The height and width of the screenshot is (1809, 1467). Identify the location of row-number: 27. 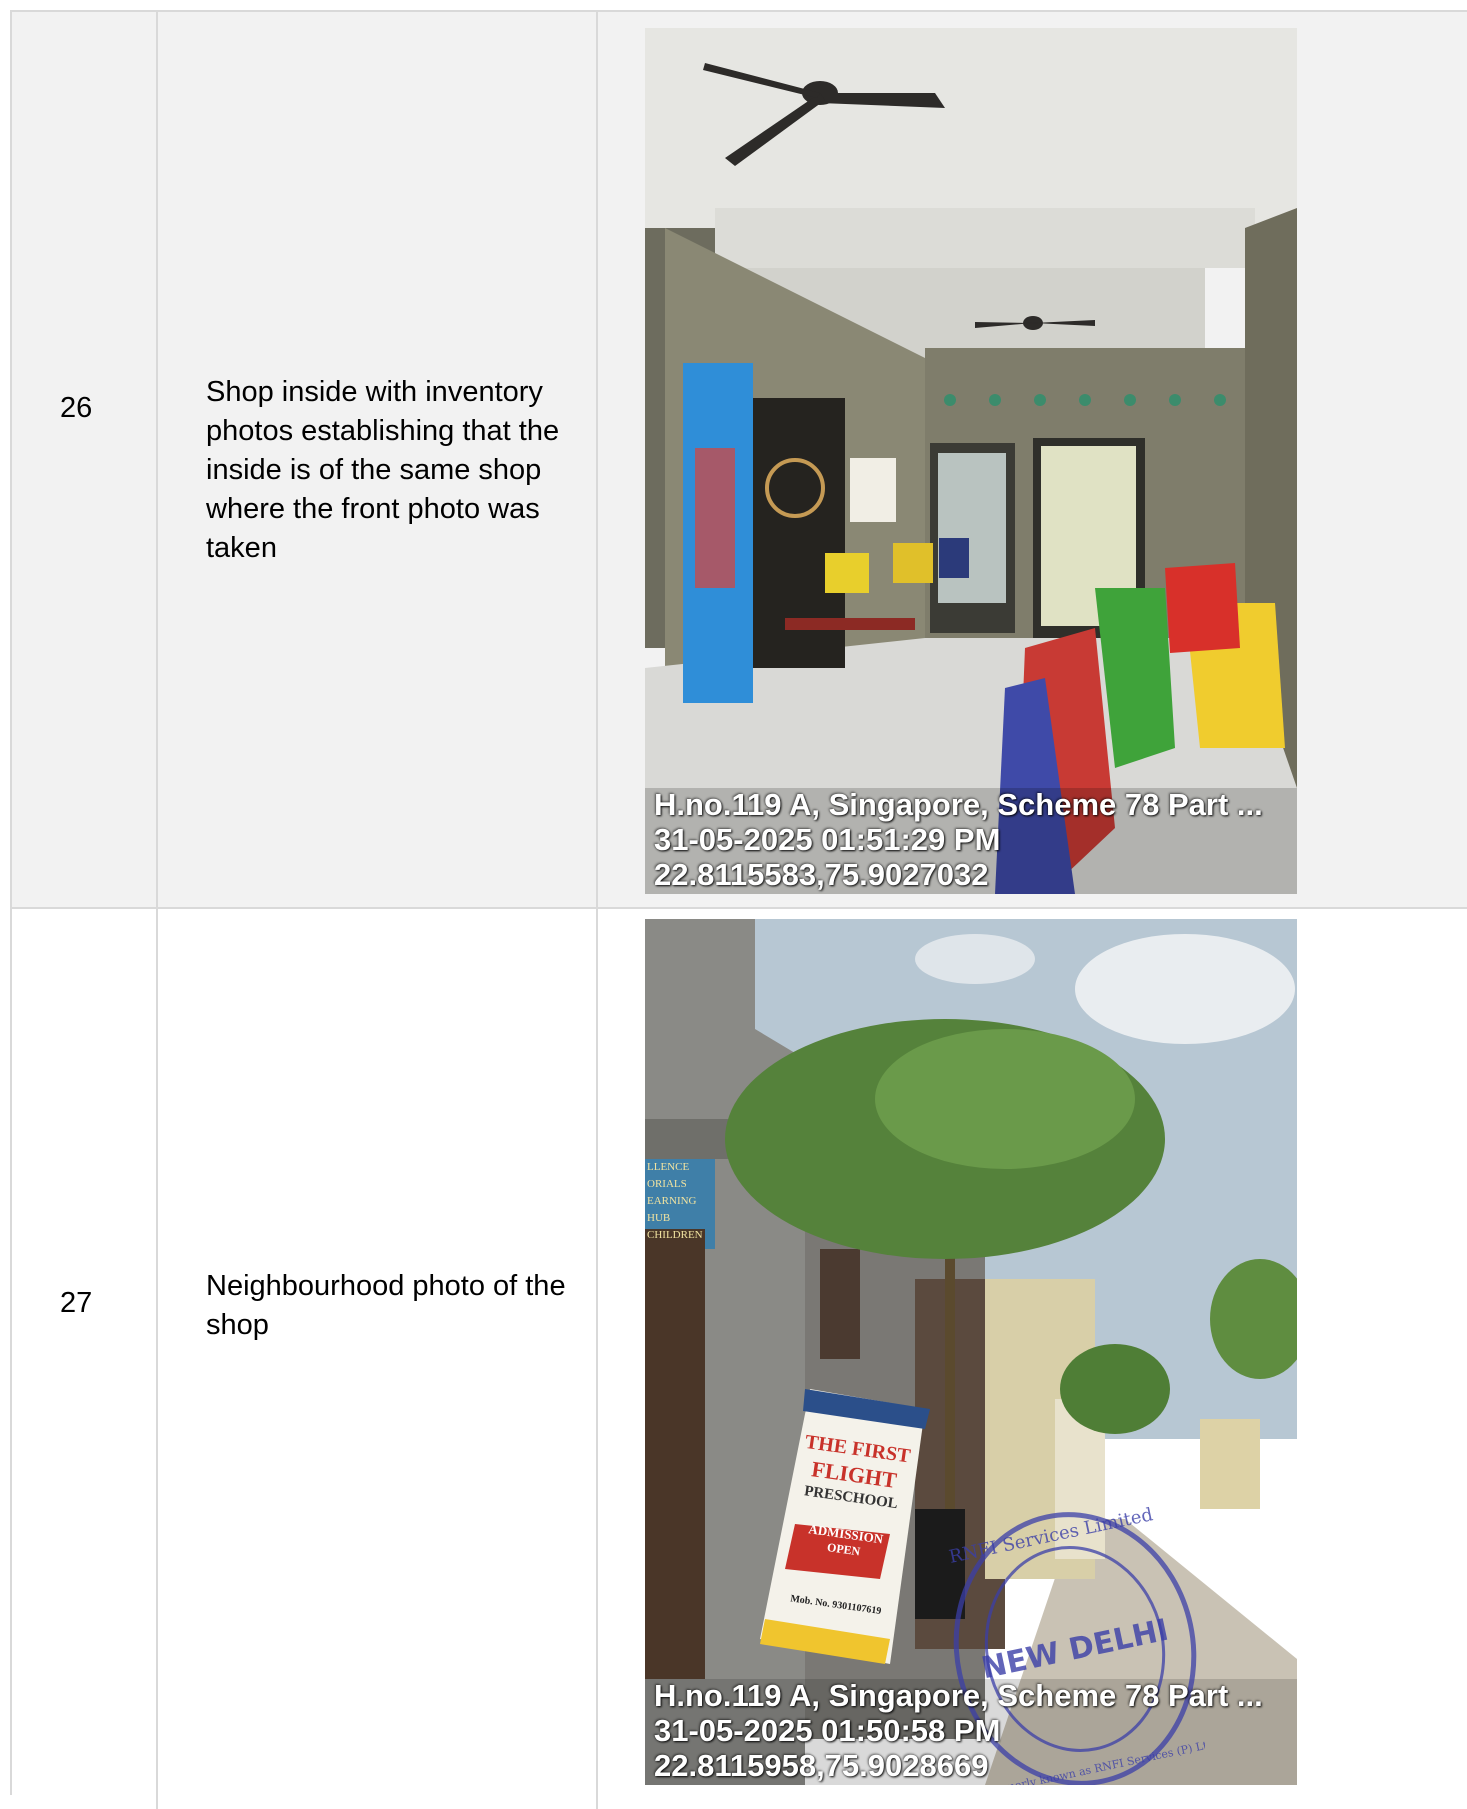
(76, 1303).